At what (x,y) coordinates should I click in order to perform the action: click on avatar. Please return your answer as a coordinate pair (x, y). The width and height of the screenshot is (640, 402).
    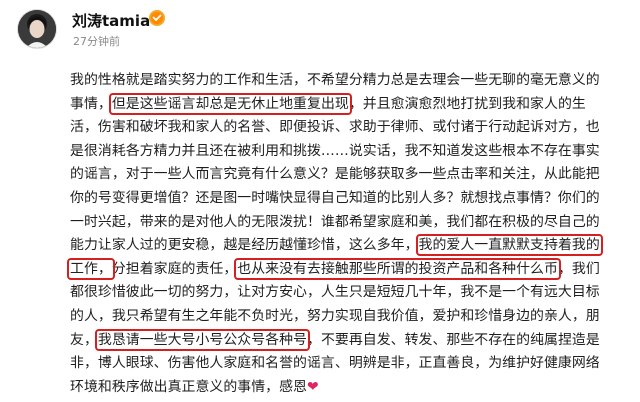
    Looking at the image, I should click on (37, 29).